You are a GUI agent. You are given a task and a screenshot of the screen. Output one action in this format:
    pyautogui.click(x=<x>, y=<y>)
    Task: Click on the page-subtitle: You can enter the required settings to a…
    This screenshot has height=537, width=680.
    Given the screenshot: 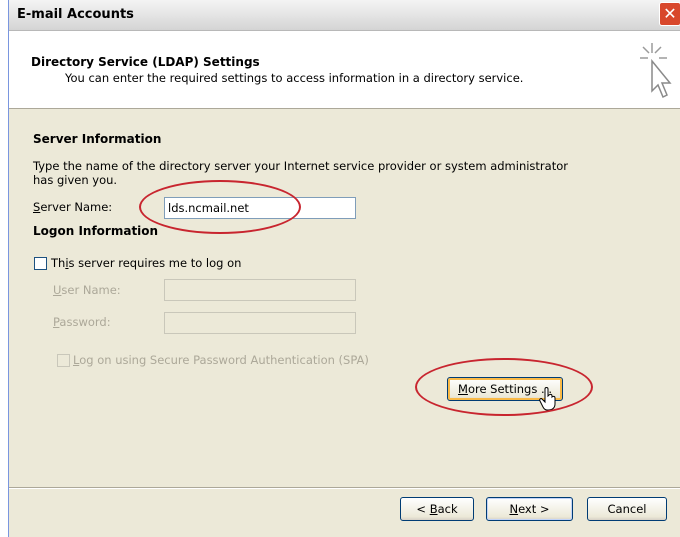 What is the action you would take?
    pyautogui.click(x=294, y=78)
    